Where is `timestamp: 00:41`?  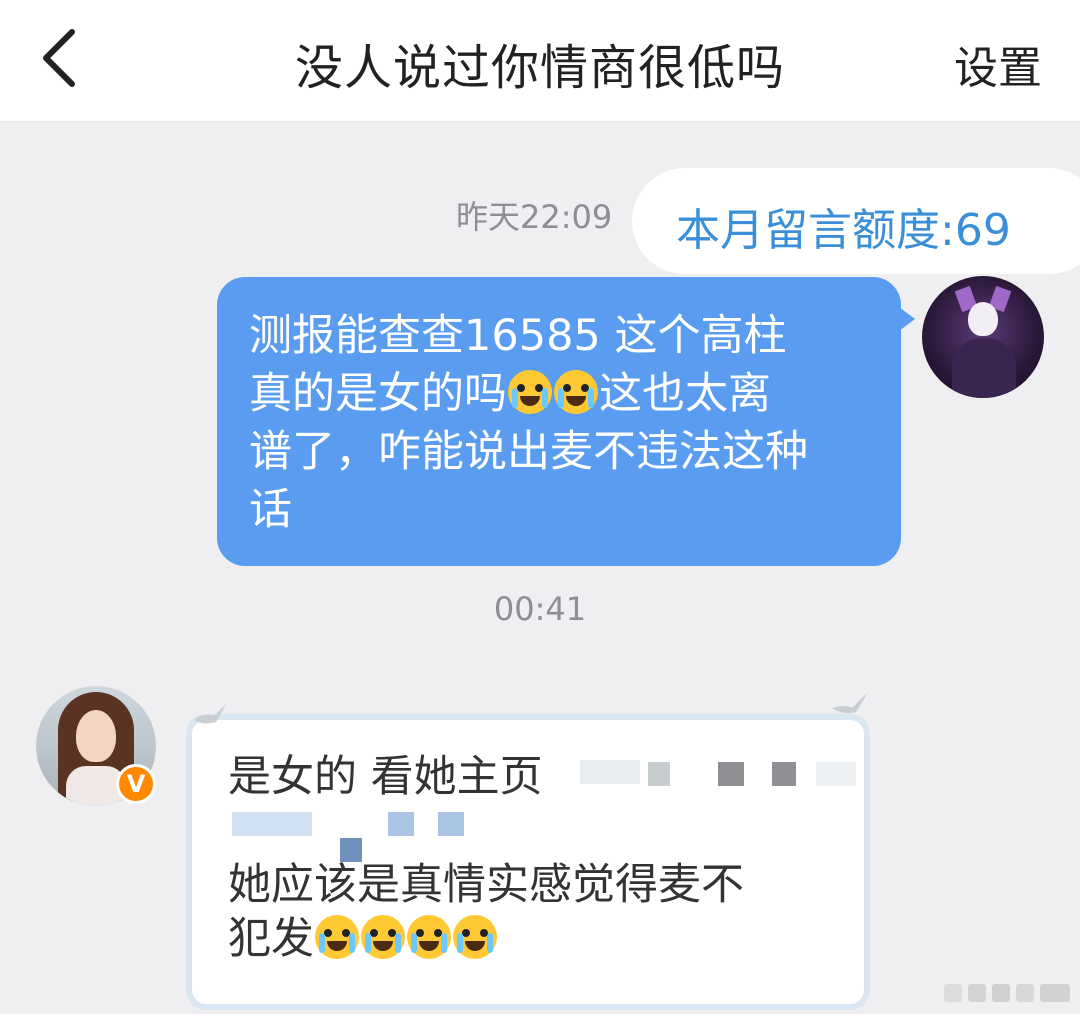
timestamp: 00:41 is located at coordinates (540, 609).